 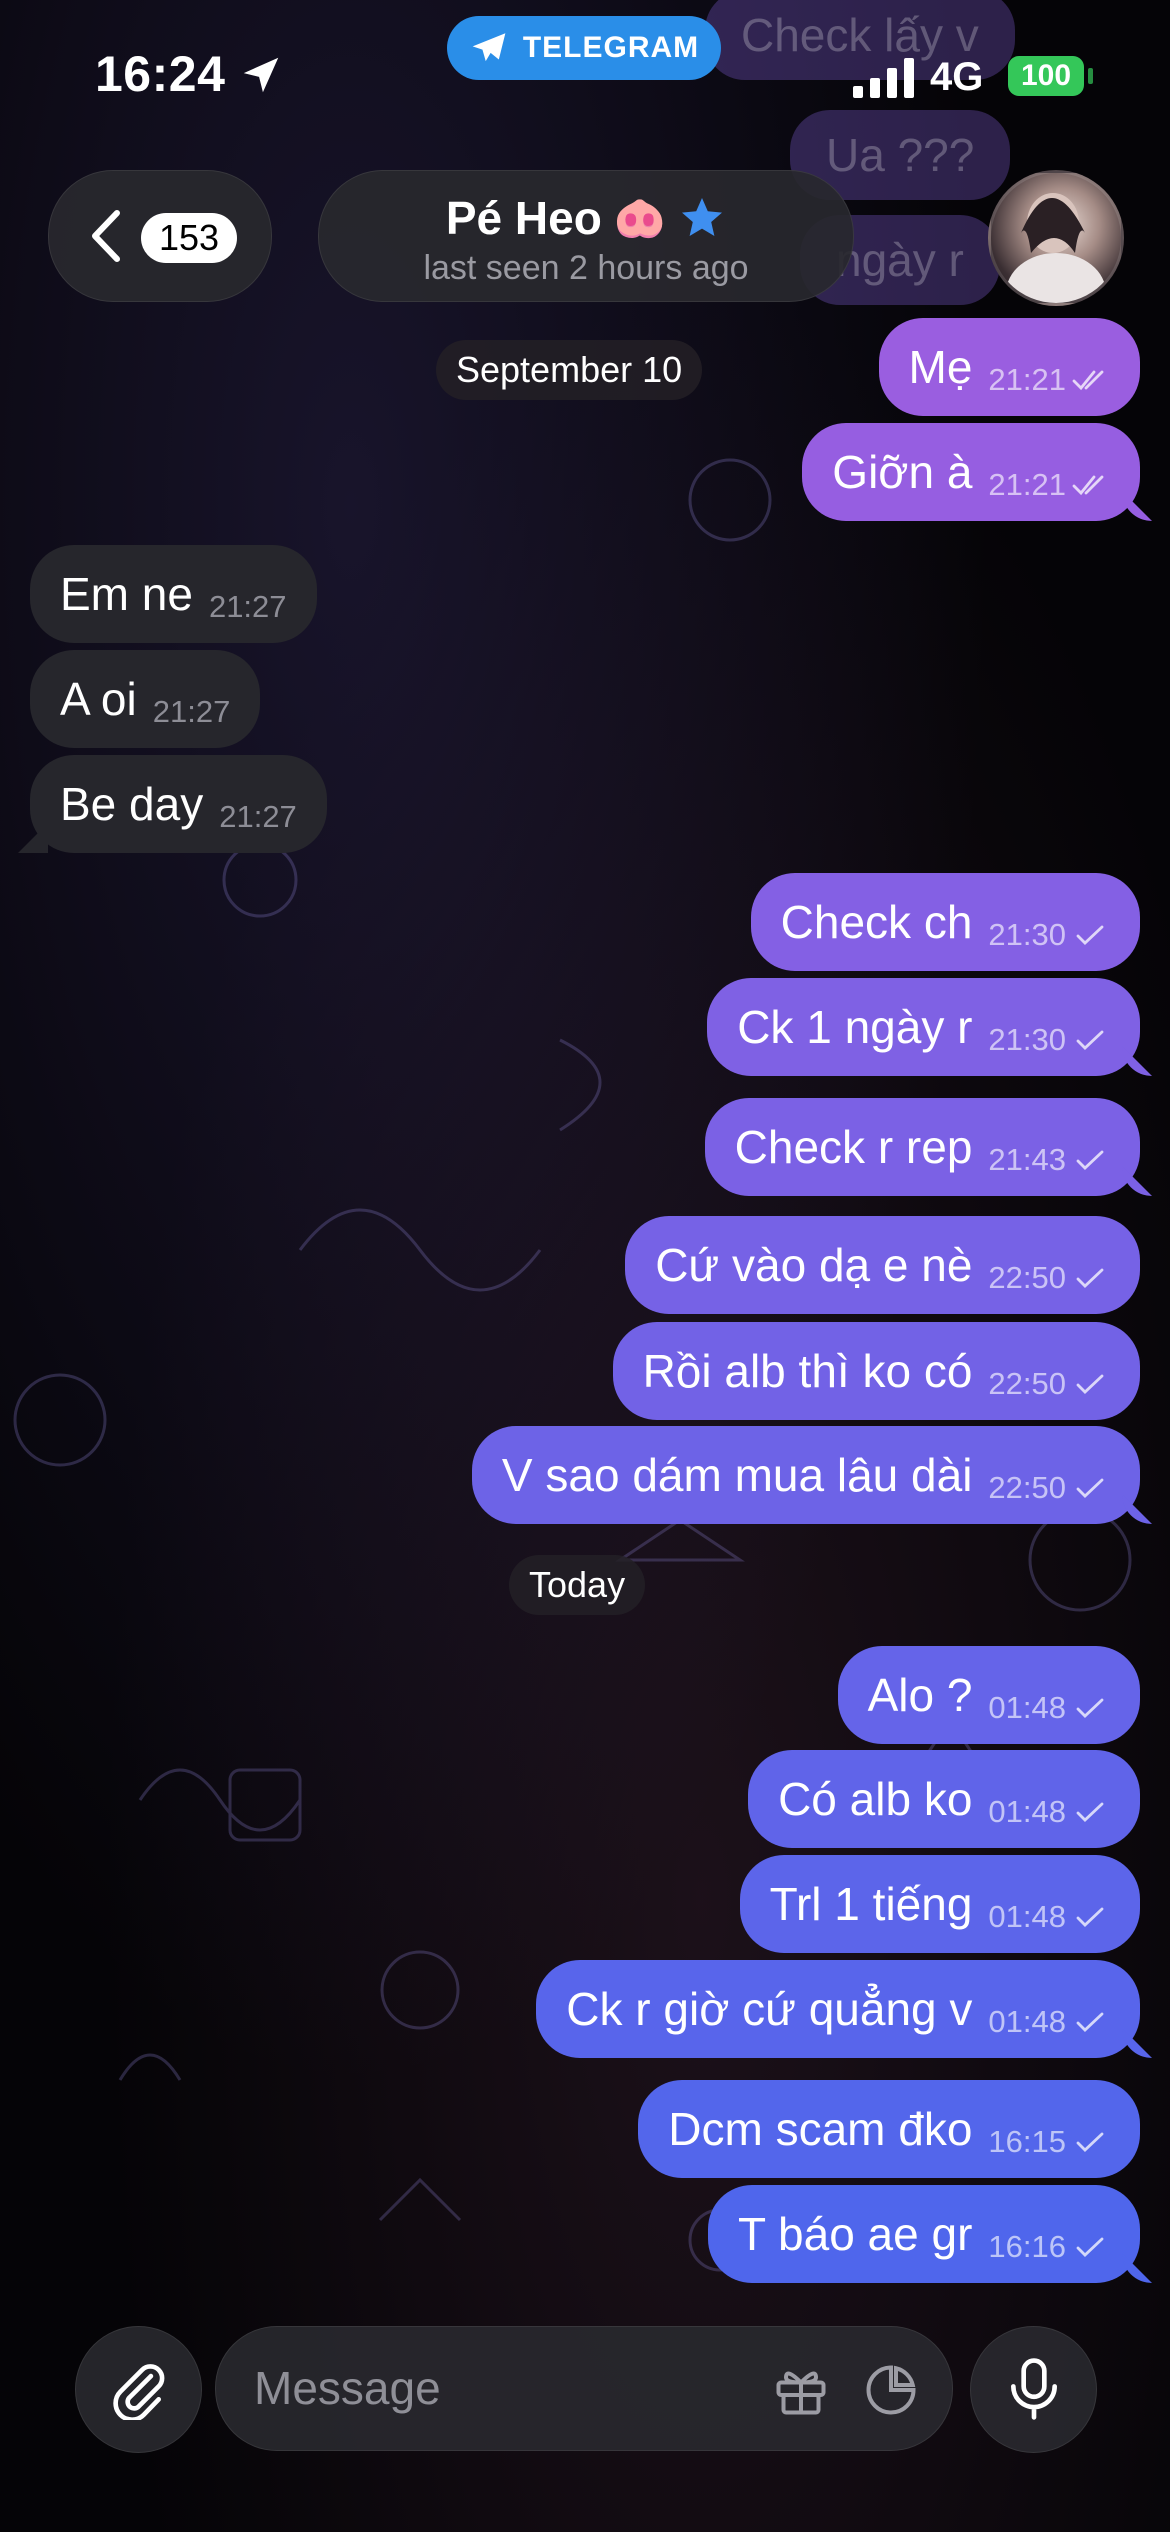 What do you see at coordinates (586, 268) in the screenshot?
I see `last-seen-status: last seen 2 hours ago` at bounding box center [586, 268].